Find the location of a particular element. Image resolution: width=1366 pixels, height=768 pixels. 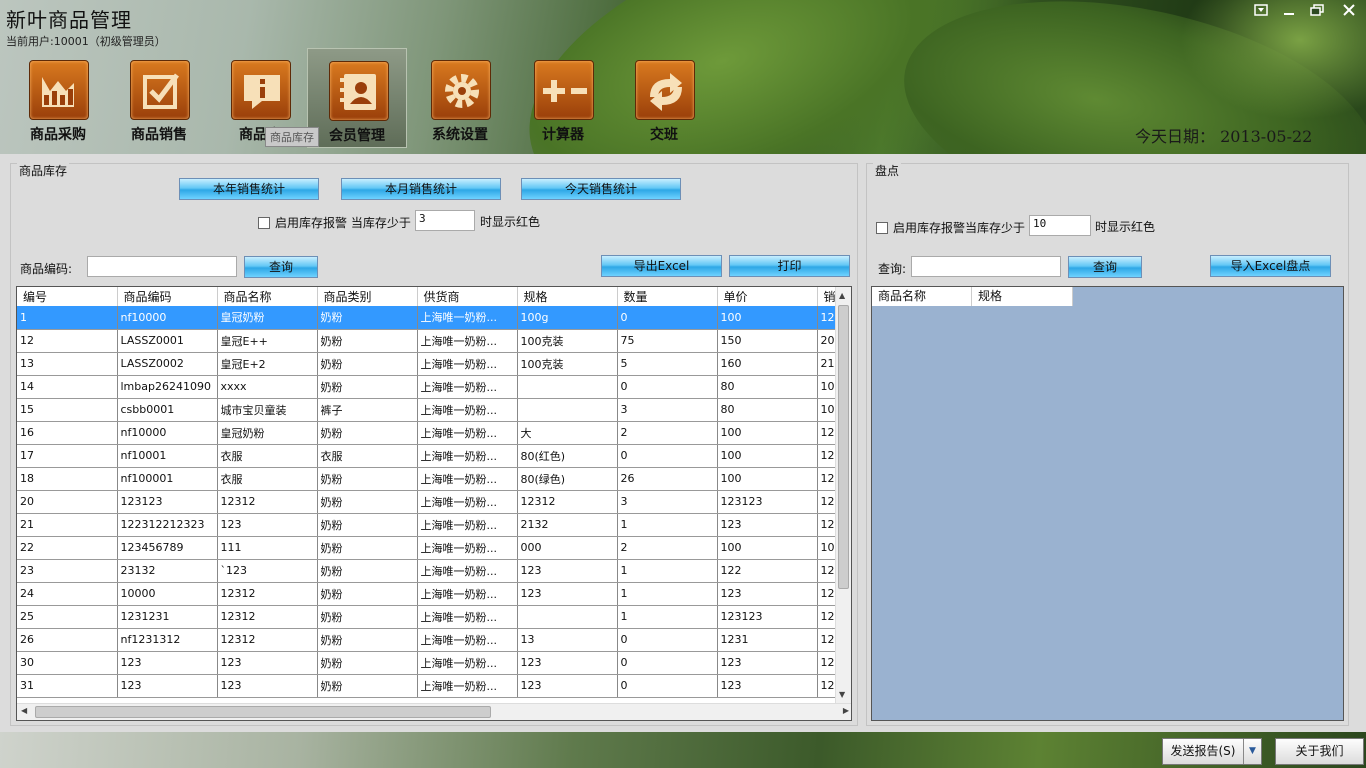

horizontal-scrollbar: ◀ ▶ is located at coordinates (434, 711).